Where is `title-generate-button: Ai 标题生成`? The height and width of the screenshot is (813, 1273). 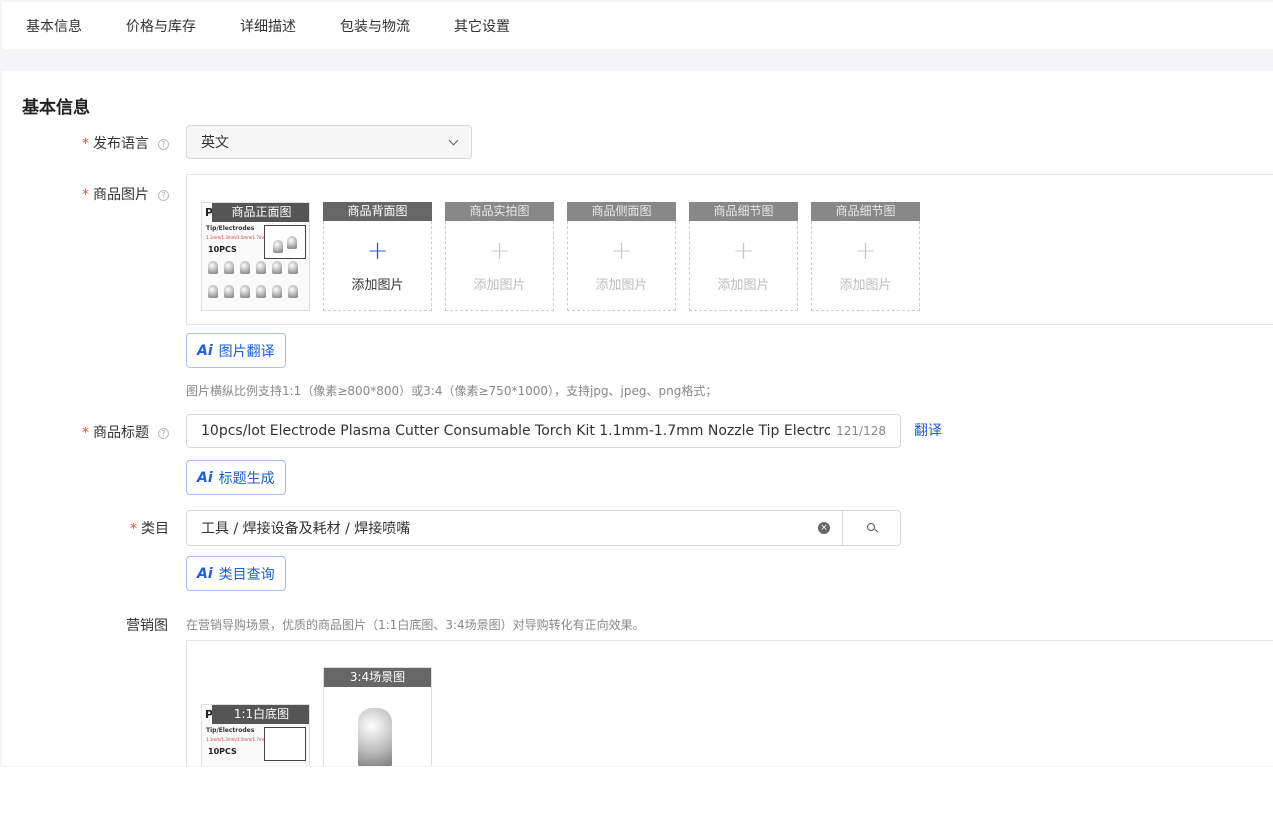 title-generate-button: Ai 标题生成 is located at coordinates (236, 477).